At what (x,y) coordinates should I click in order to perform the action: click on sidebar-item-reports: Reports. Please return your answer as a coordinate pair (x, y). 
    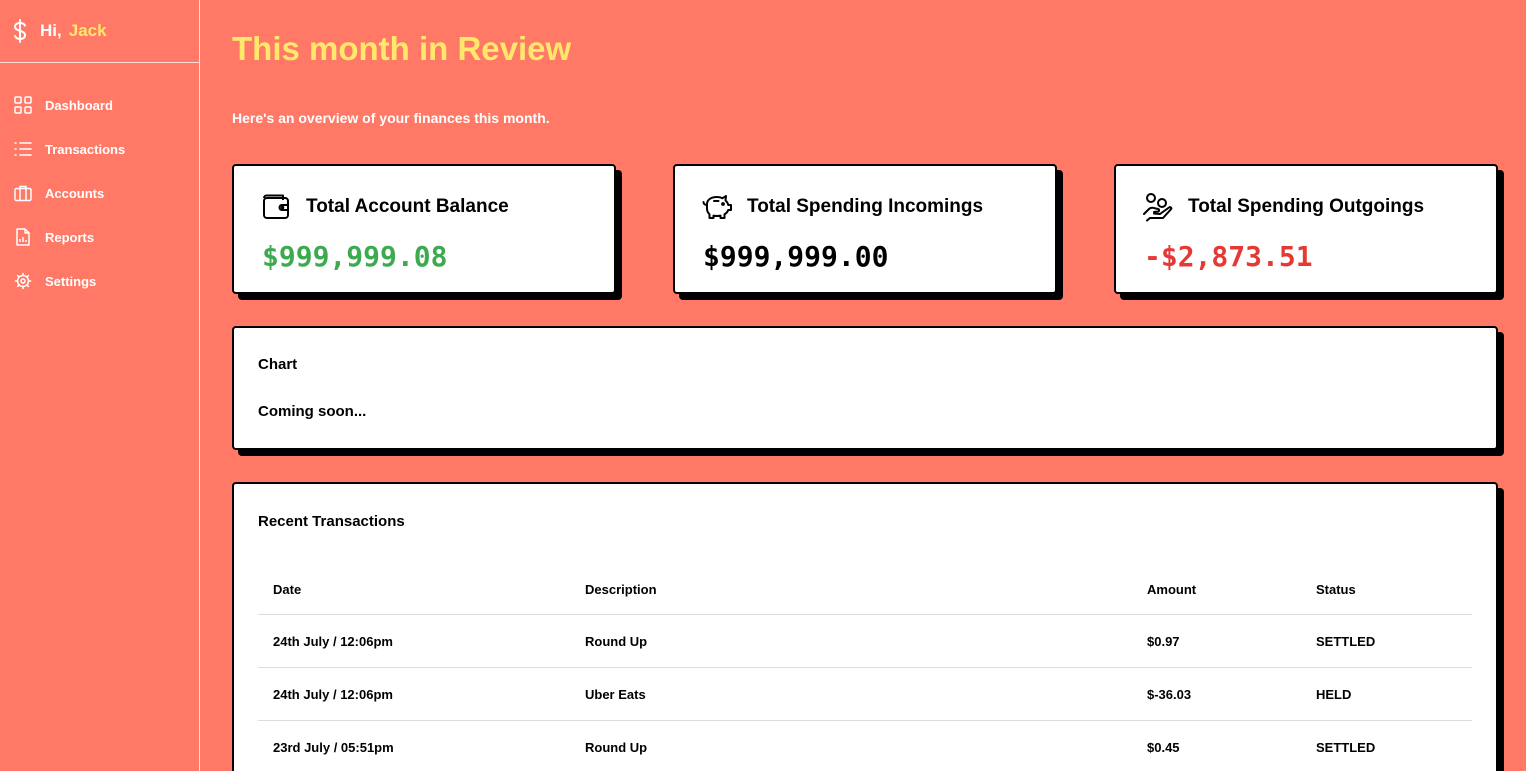
    Looking at the image, I should click on (99, 237).